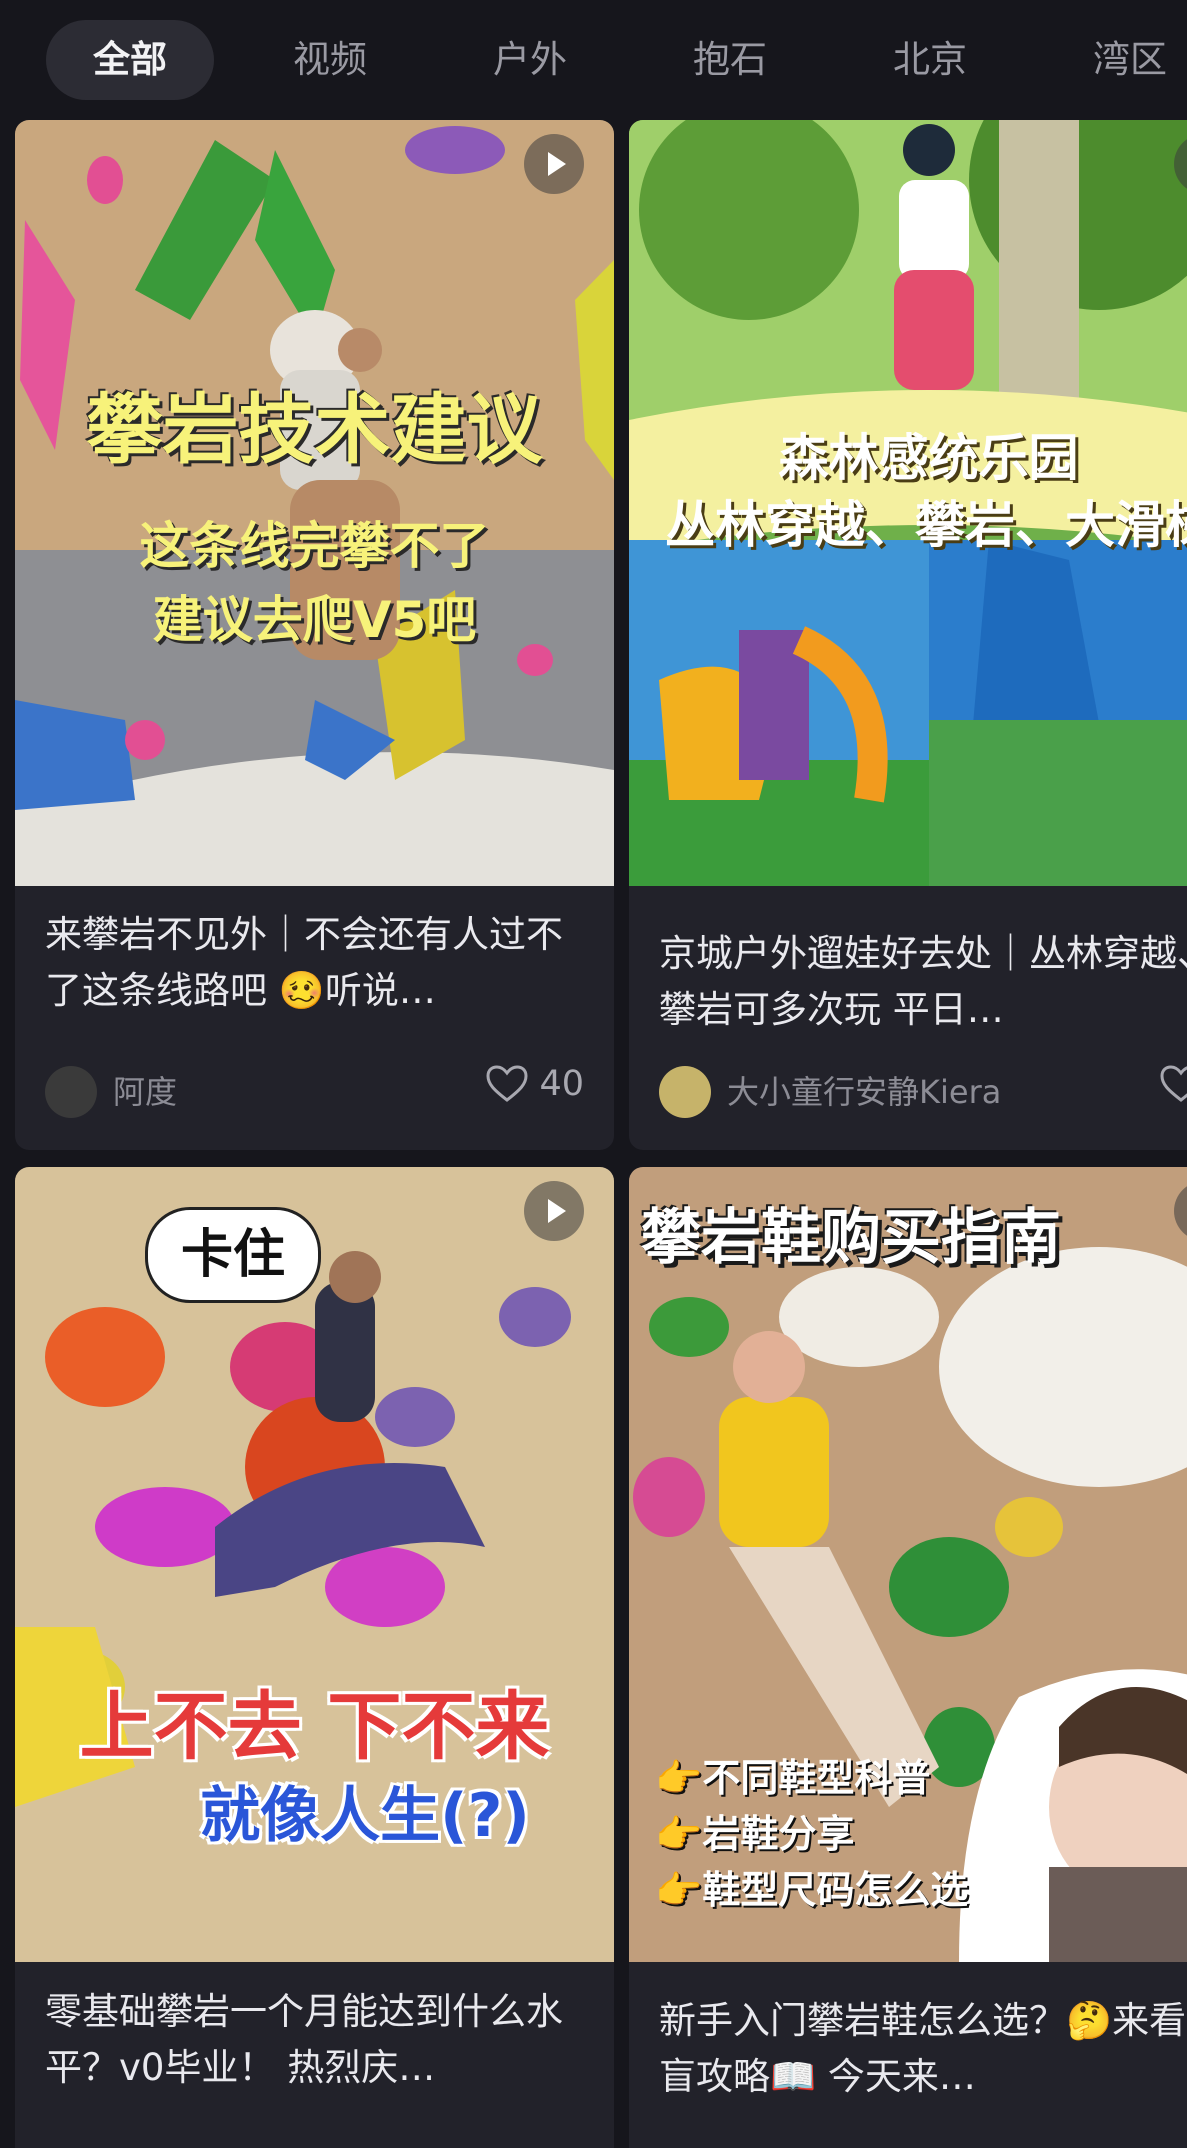 Image resolution: width=1187 pixels, height=2148 pixels. Describe the element at coordinates (330, 60) in the screenshot. I see `tab-video: 视频` at that location.